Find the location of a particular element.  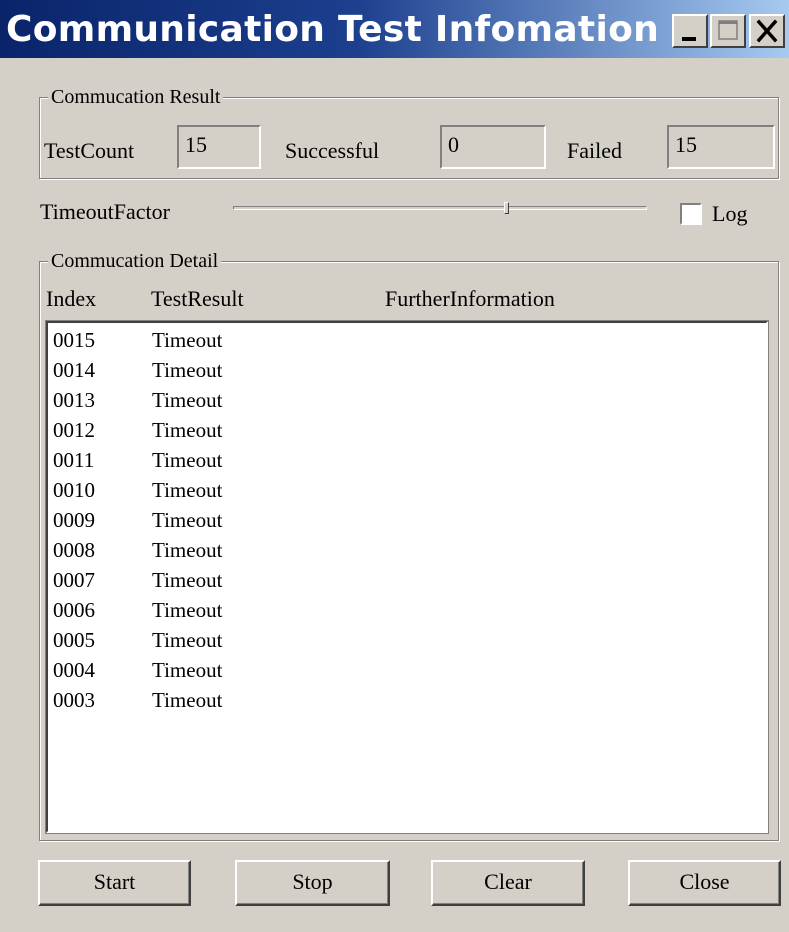

row-index: 0003 is located at coordinates (74, 700).